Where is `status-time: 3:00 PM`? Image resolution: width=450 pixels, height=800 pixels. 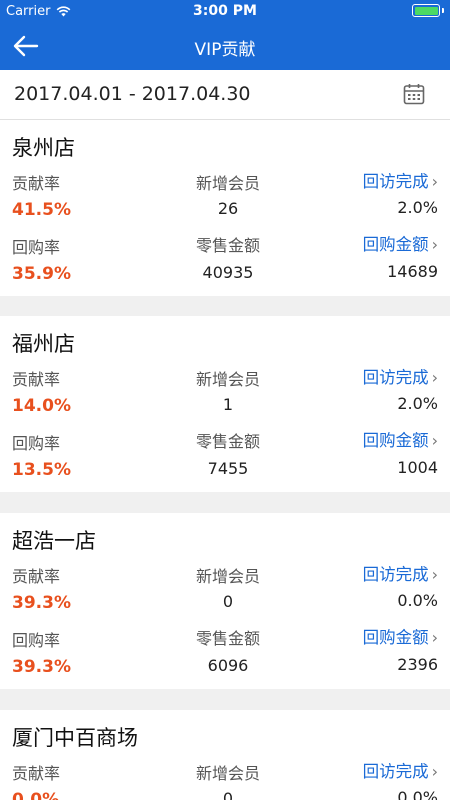
status-time: 3:00 PM is located at coordinates (225, 11).